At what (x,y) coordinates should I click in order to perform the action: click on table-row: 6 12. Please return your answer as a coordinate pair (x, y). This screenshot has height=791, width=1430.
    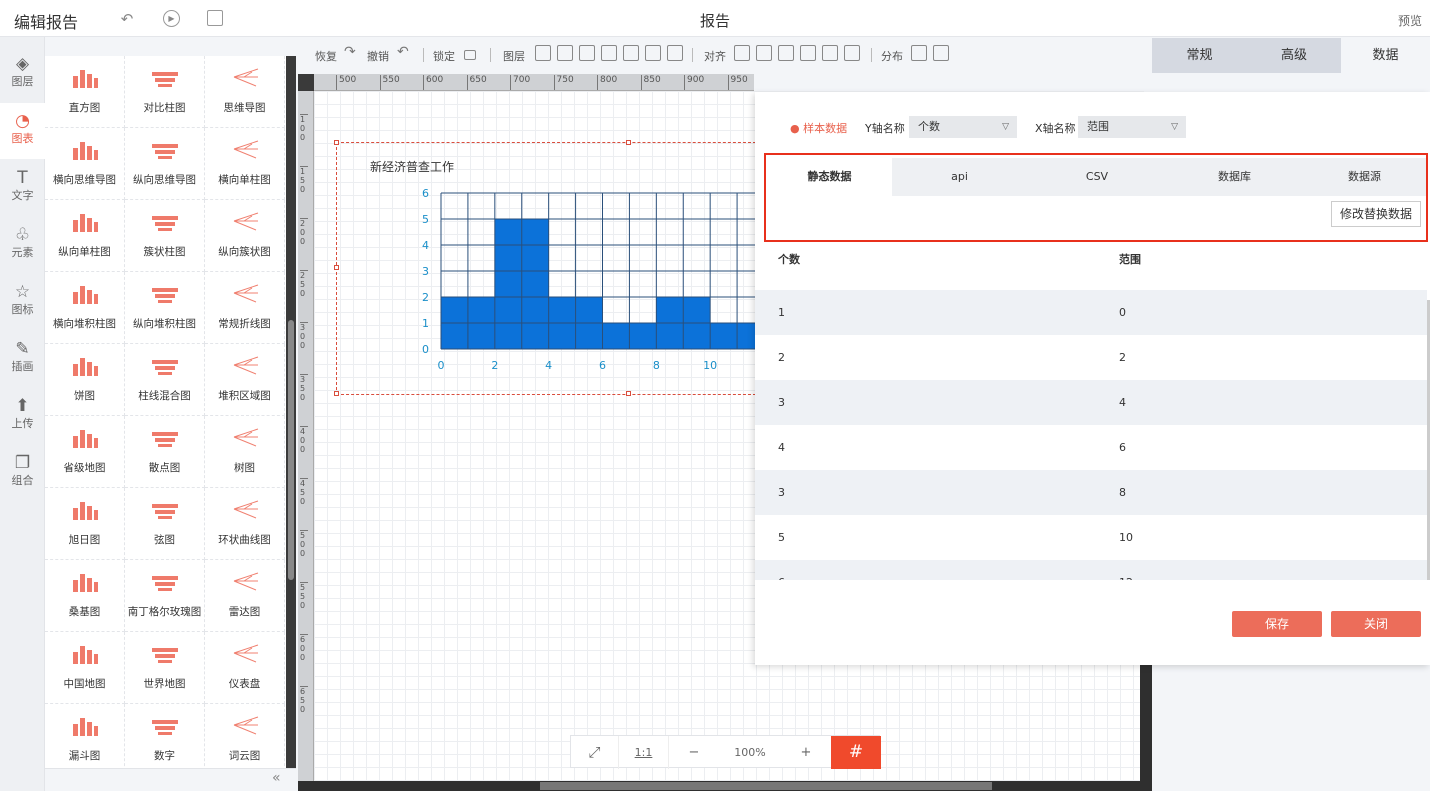
    Looking at the image, I should click on (1091, 570).